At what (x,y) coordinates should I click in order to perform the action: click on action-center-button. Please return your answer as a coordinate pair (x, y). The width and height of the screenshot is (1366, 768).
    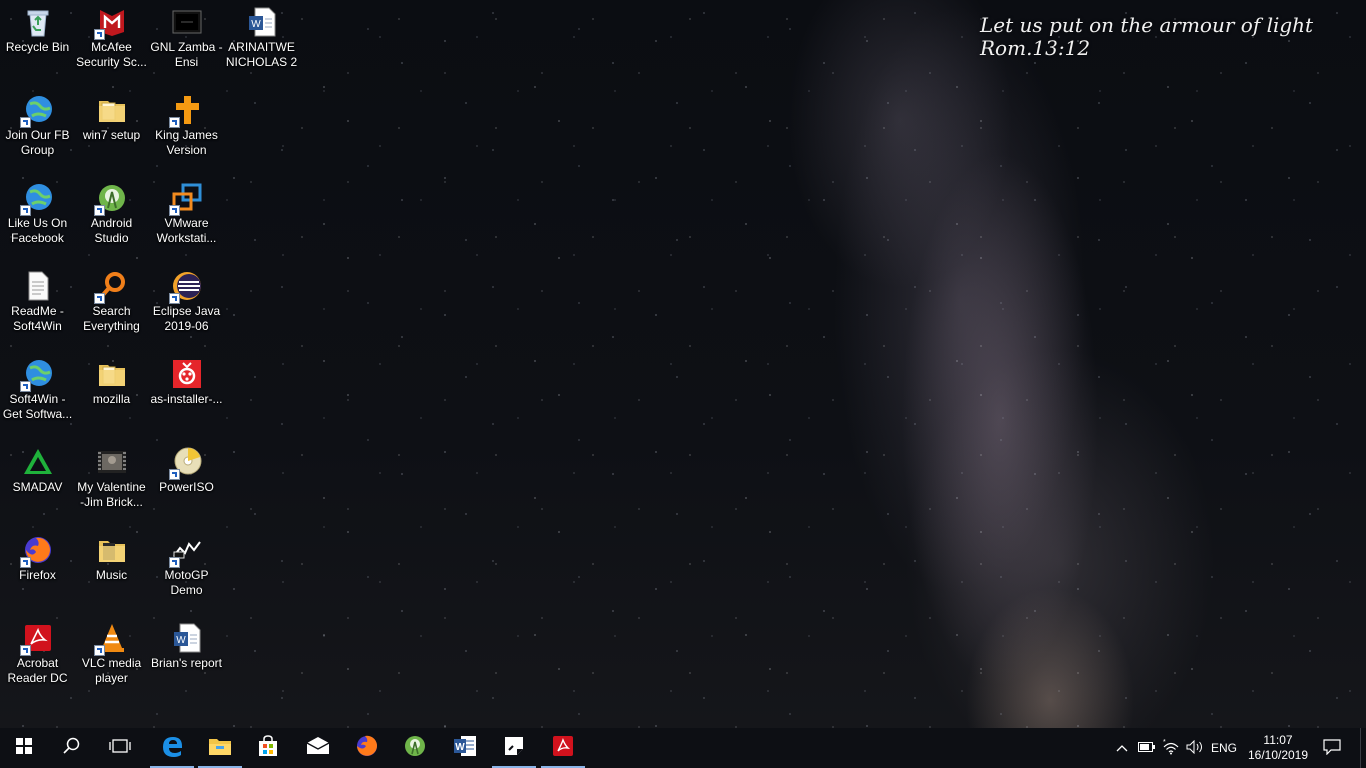
    Looking at the image, I should click on (1332, 748).